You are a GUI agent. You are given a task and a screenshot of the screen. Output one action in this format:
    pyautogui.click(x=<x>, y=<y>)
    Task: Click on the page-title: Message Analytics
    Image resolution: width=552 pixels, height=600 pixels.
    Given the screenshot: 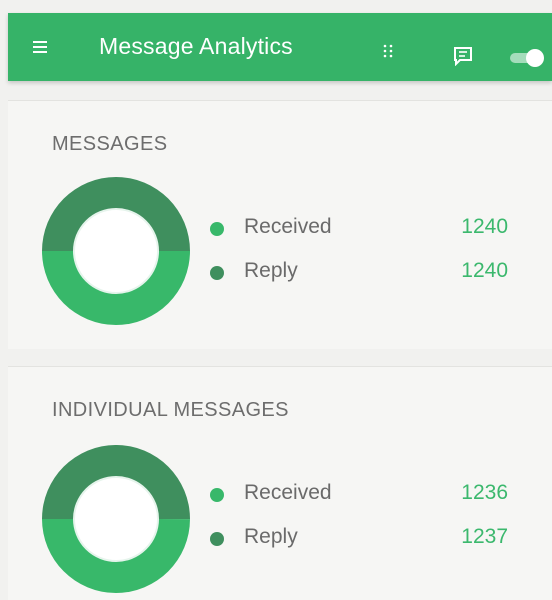 What is the action you would take?
    pyautogui.click(x=196, y=46)
    